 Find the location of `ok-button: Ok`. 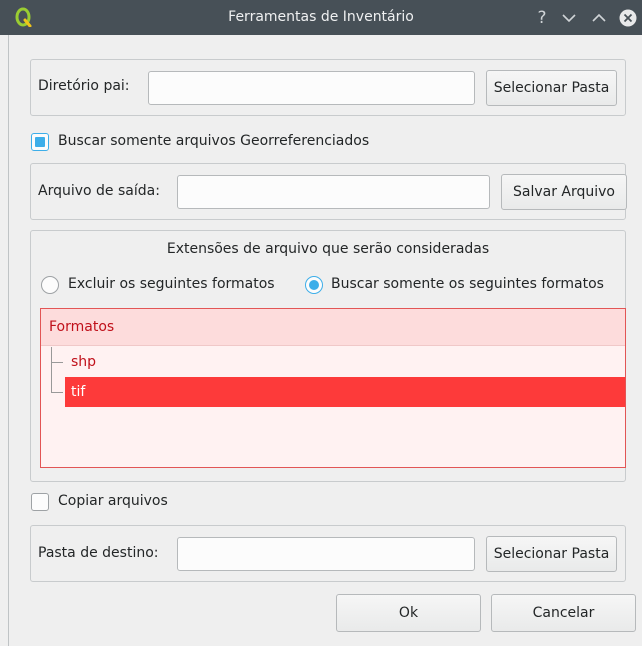

ok-button: Ok is located at coordinates (408, 613).